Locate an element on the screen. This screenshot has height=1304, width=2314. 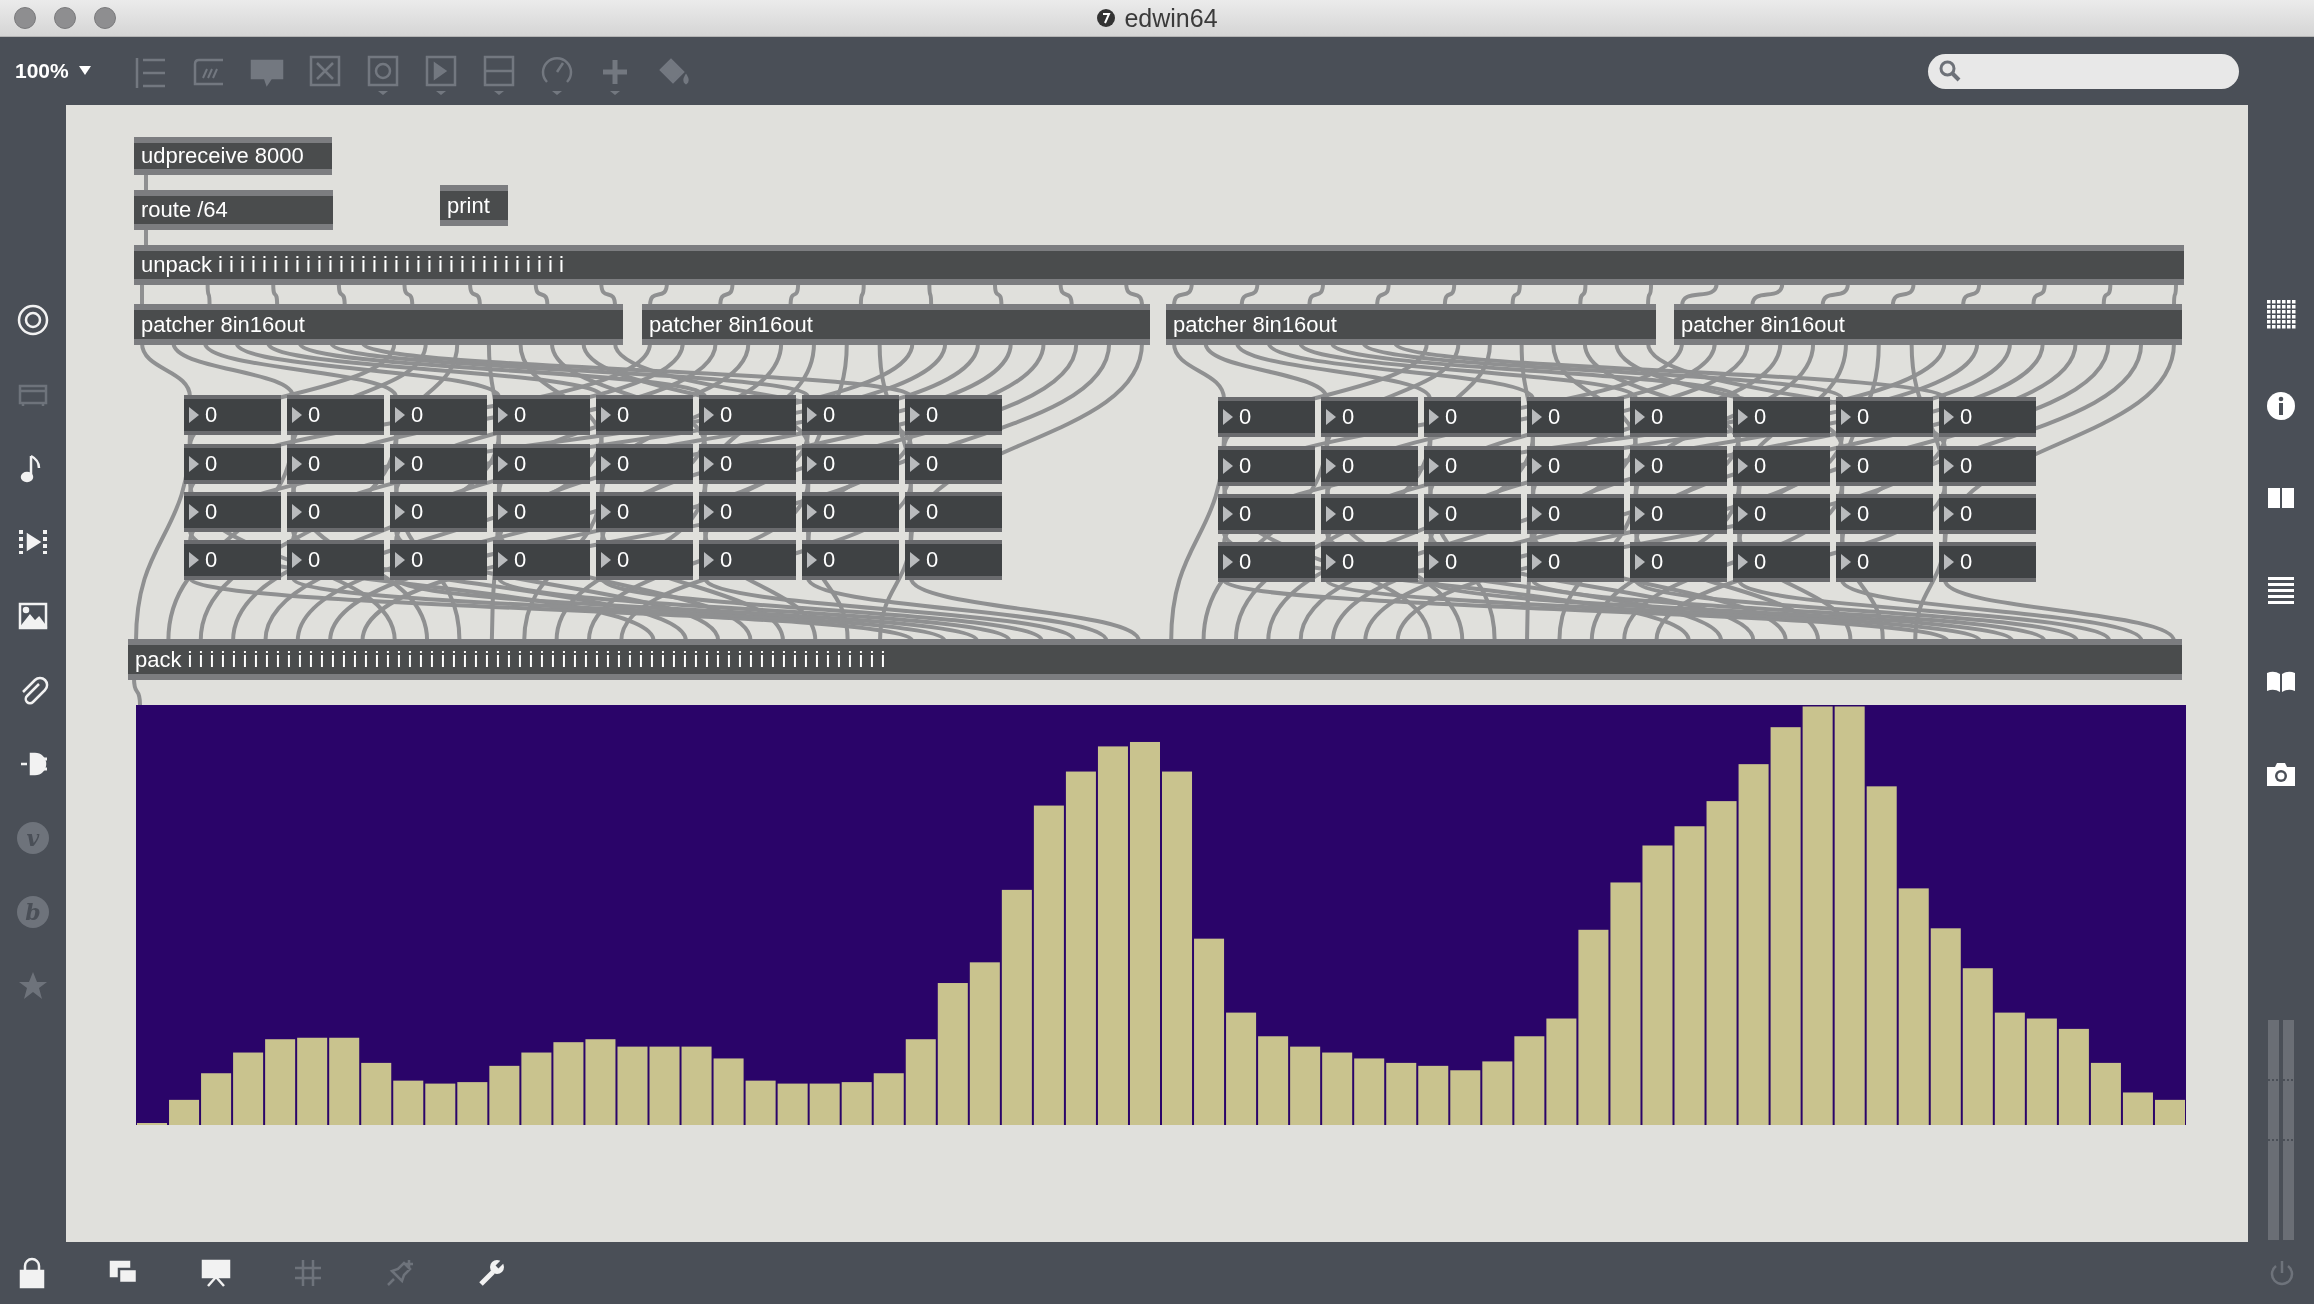
image-icon is located at coordinates (33, 616).